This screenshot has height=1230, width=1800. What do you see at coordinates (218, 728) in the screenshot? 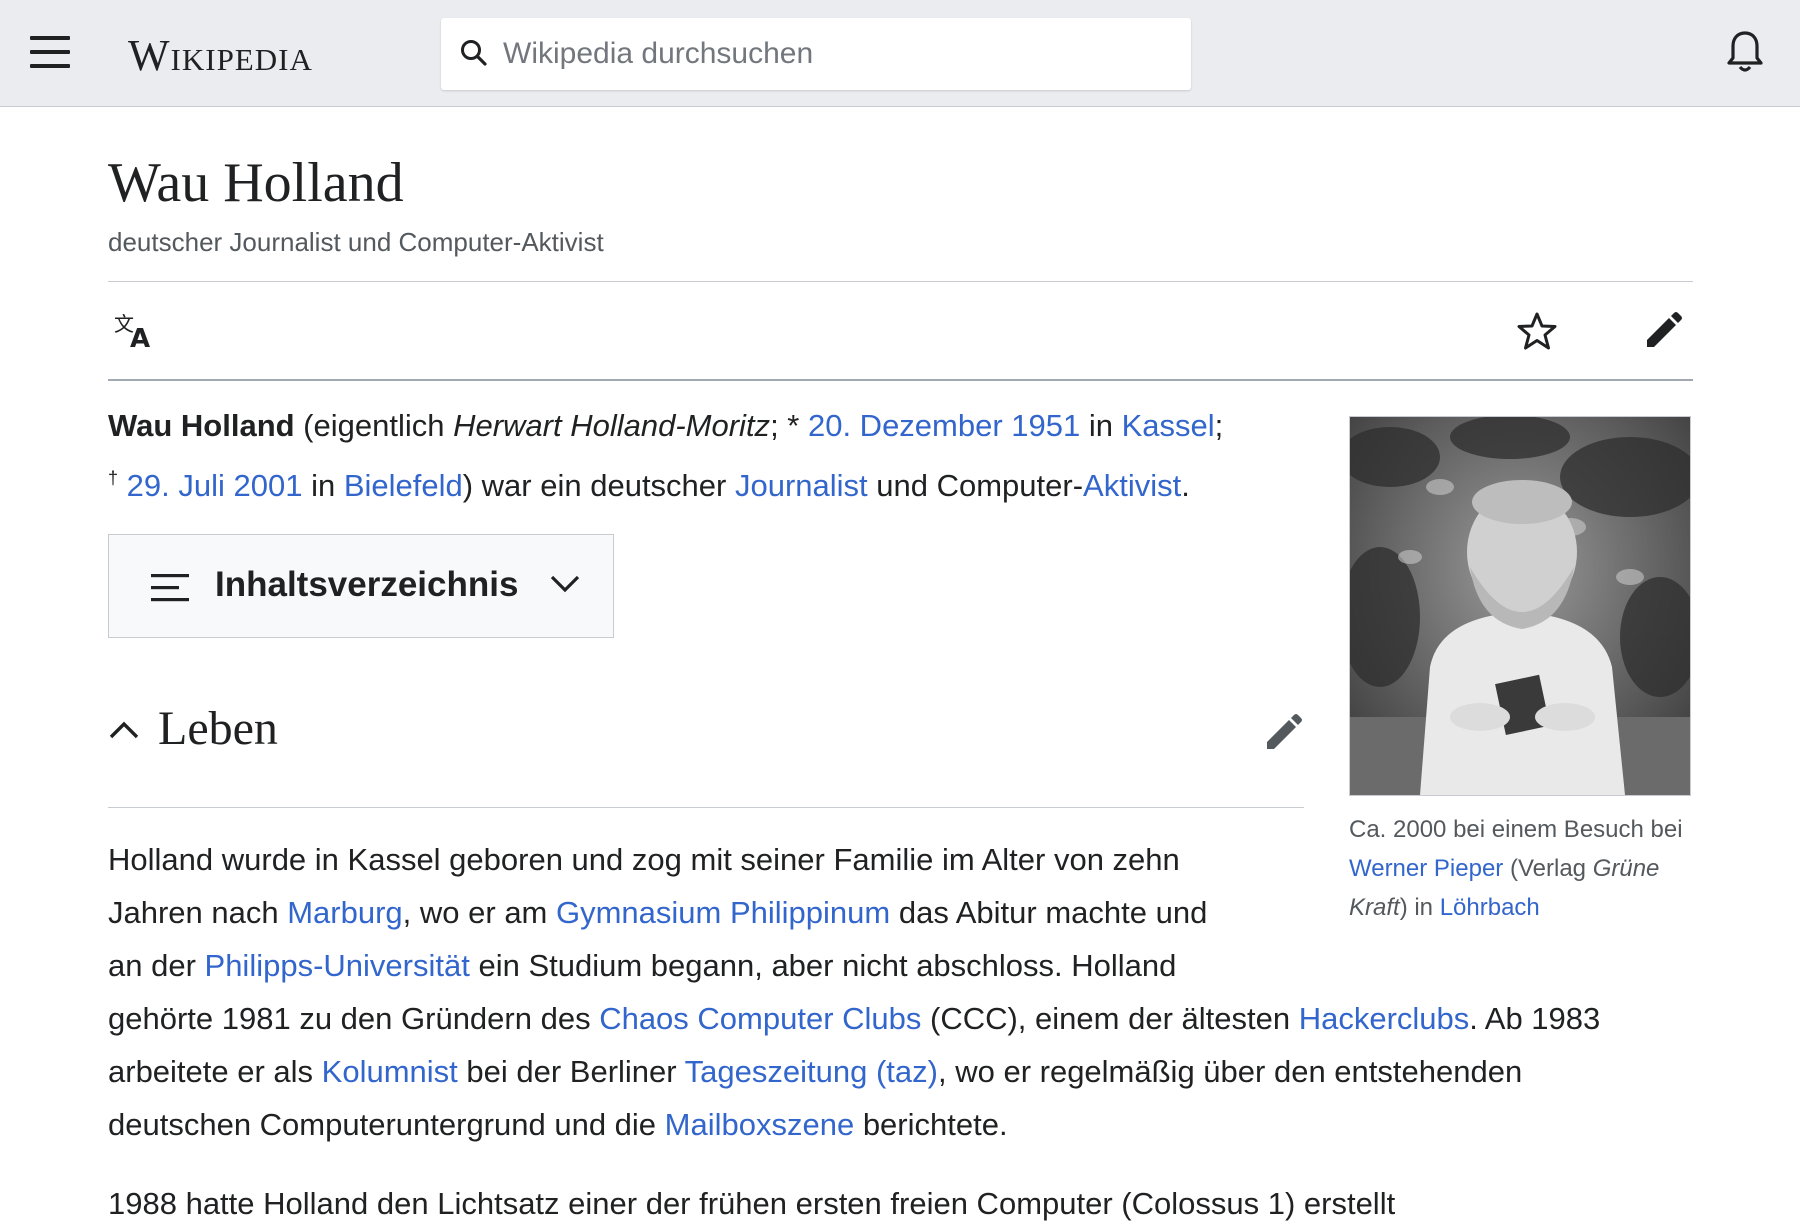
I see `section-title: Leben` at bounding box center [218, 728].